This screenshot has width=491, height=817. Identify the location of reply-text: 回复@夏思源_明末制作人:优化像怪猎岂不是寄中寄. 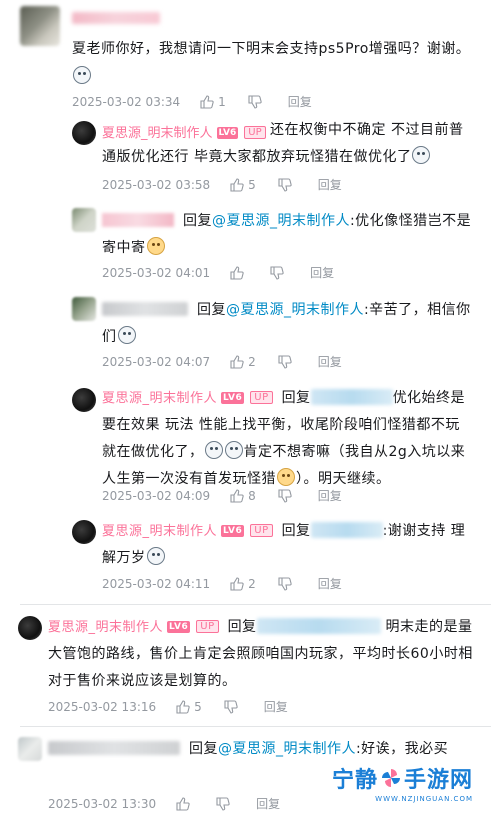
(287, 234).